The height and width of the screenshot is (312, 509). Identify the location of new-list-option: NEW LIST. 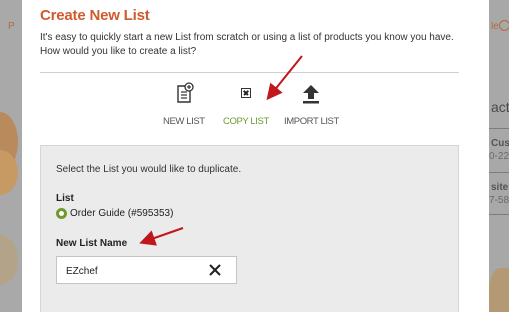
(184, 104).